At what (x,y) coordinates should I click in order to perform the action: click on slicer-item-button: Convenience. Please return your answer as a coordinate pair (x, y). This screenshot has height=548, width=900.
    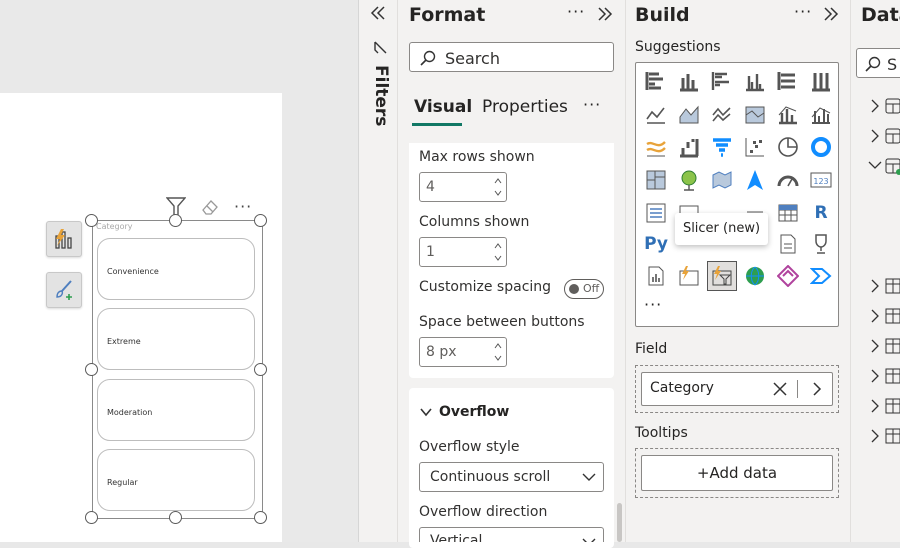
    Looking at the image, I should click on (176, 269).